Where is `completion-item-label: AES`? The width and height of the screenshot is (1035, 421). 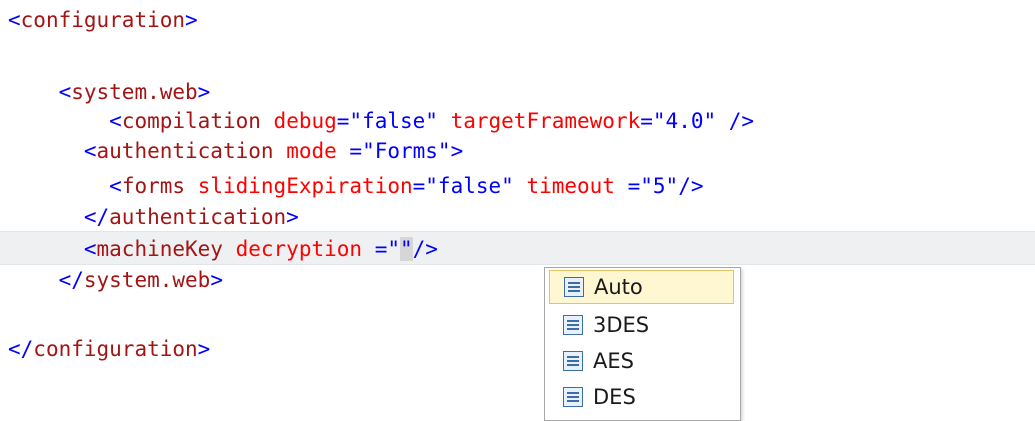 completion-item-label: AES is located at coordinates (613, 361).